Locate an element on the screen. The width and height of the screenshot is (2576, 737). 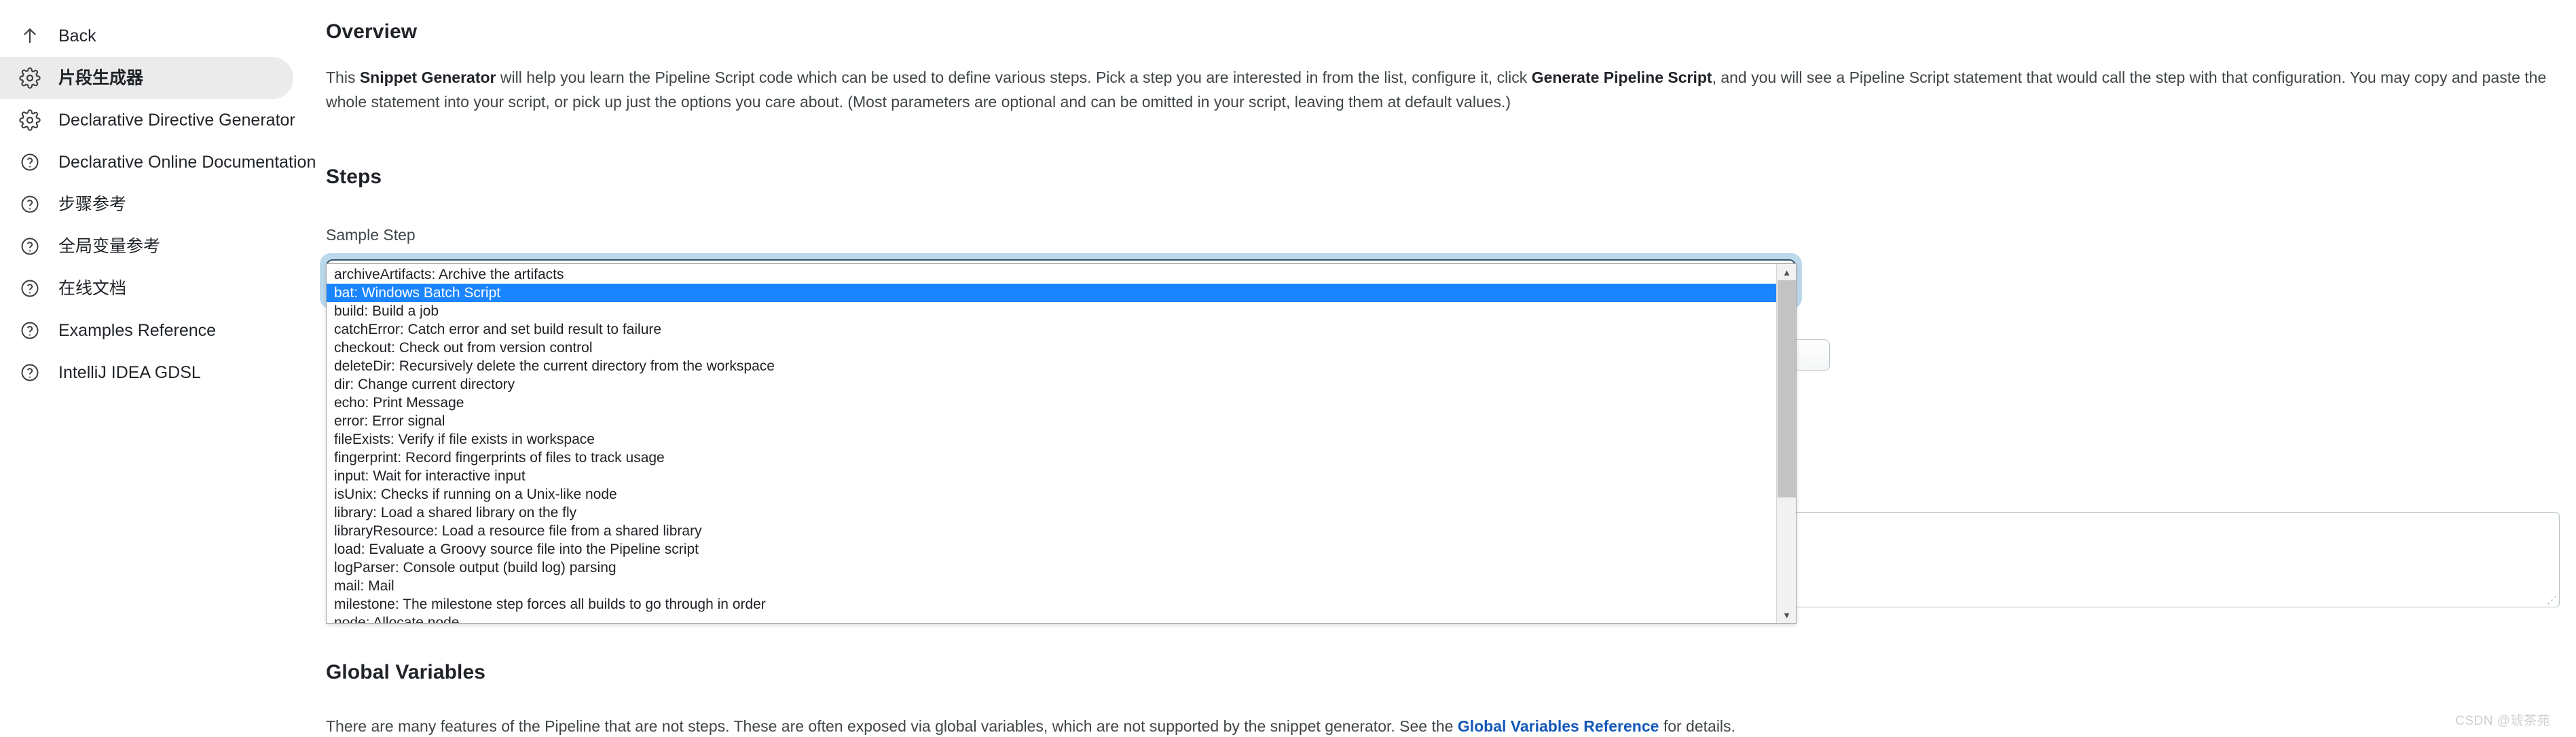
overview-text-1: This is located at coordinates (343, 77).